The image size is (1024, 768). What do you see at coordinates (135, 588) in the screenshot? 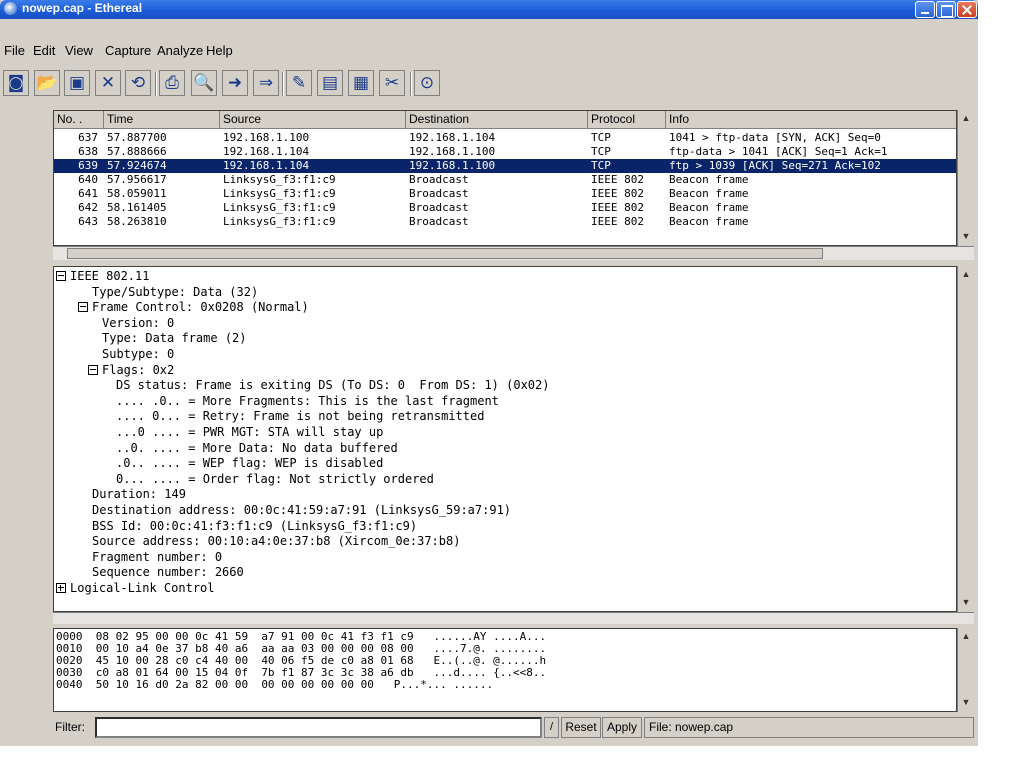
I see `detail-line: Logical-Link Control` at bounding box center [135, 588].